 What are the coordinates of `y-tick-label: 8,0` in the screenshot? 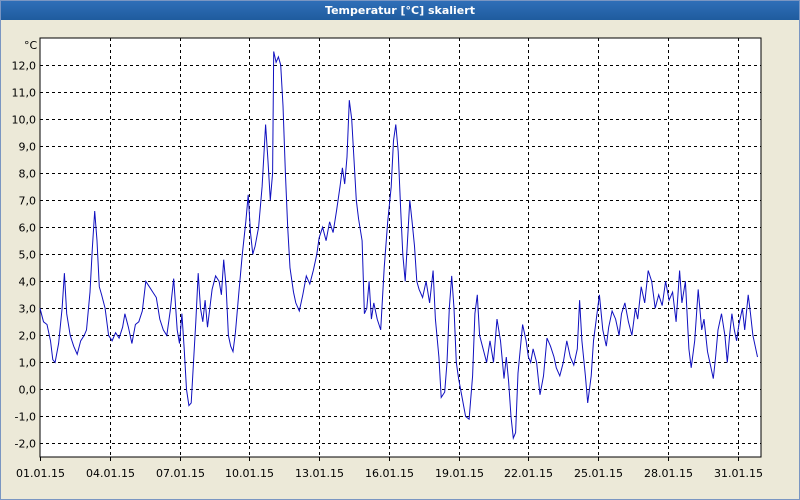 It's located at (28, 174).